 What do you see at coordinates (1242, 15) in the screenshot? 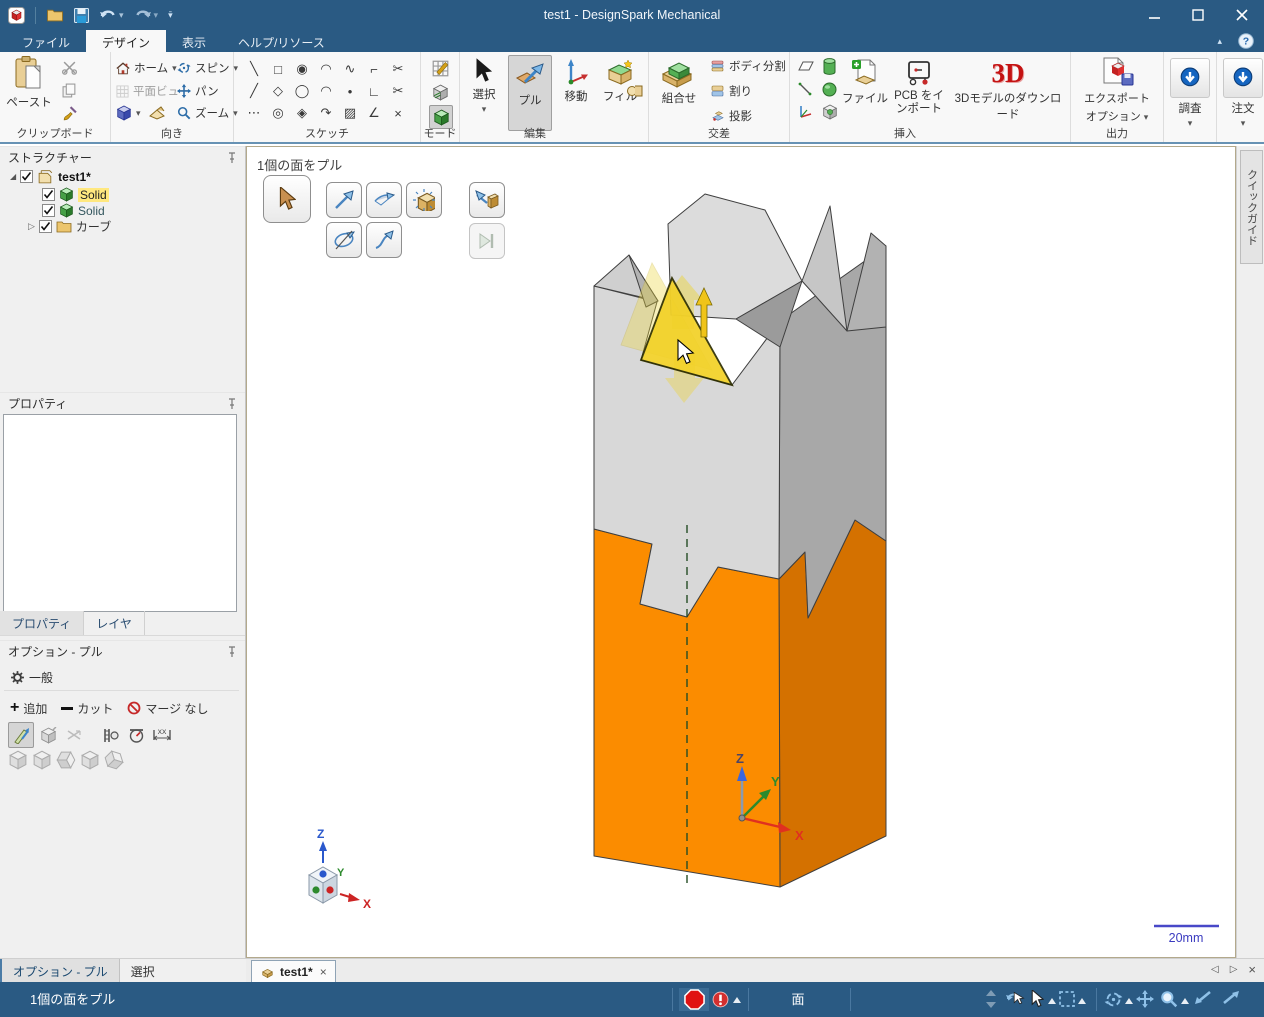
I see `close-button` at bounding box center [1242, 15].